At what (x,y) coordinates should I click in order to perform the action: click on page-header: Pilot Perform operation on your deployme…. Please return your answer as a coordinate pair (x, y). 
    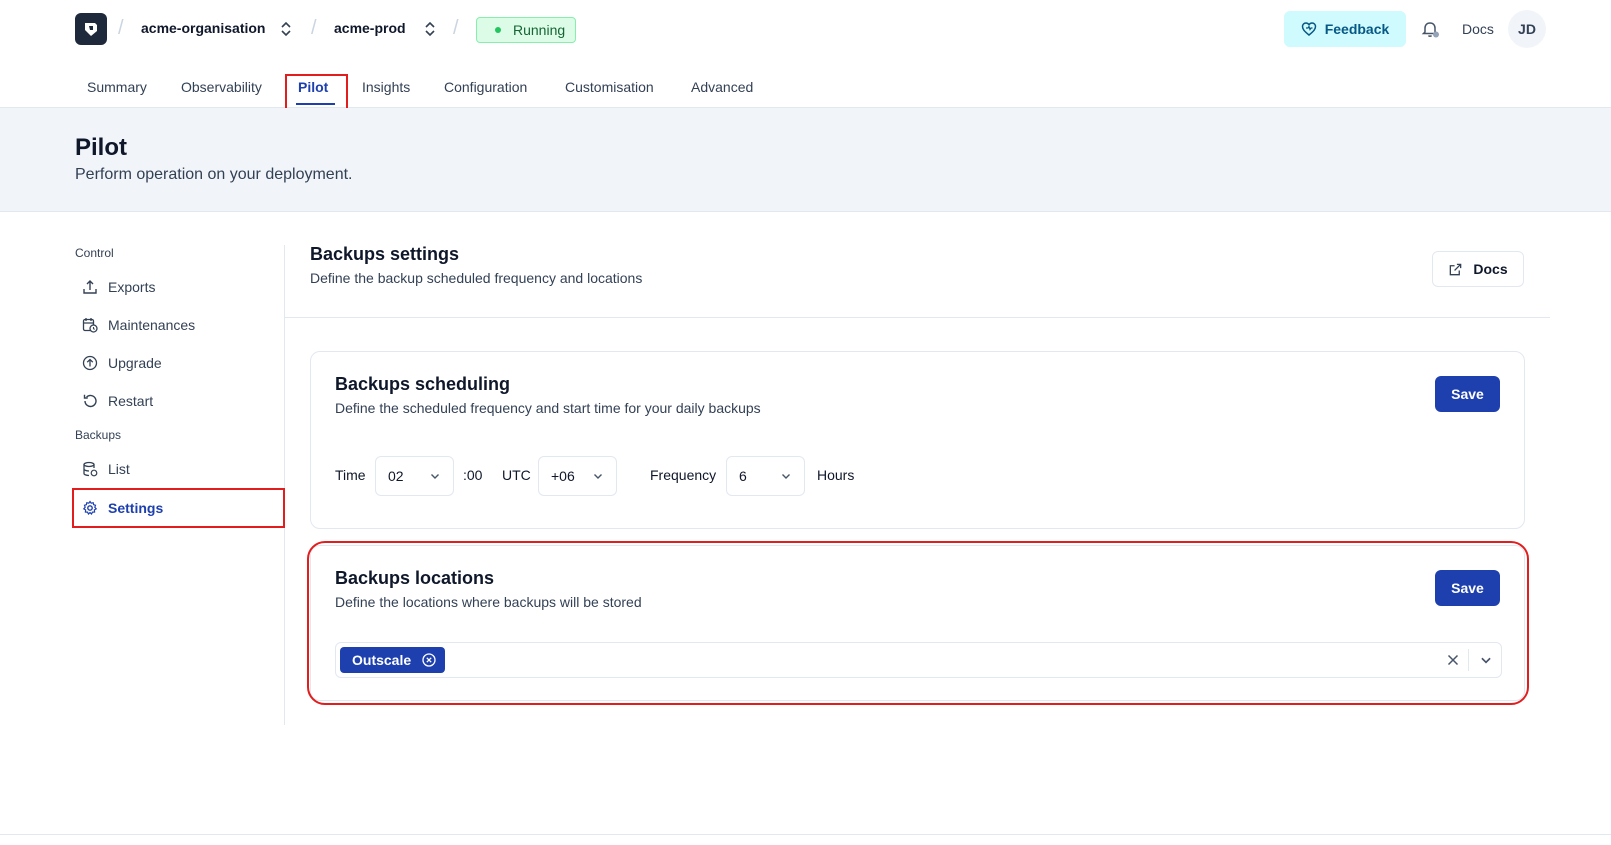
    Looking at the image, I should click on (805, 160).